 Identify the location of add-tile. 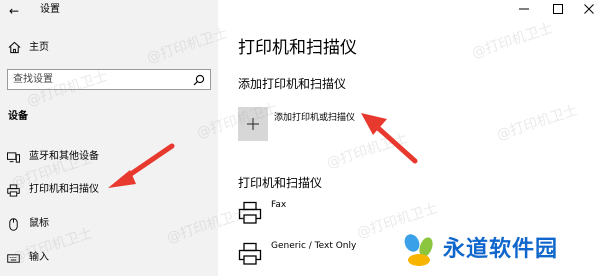
(253, 124).